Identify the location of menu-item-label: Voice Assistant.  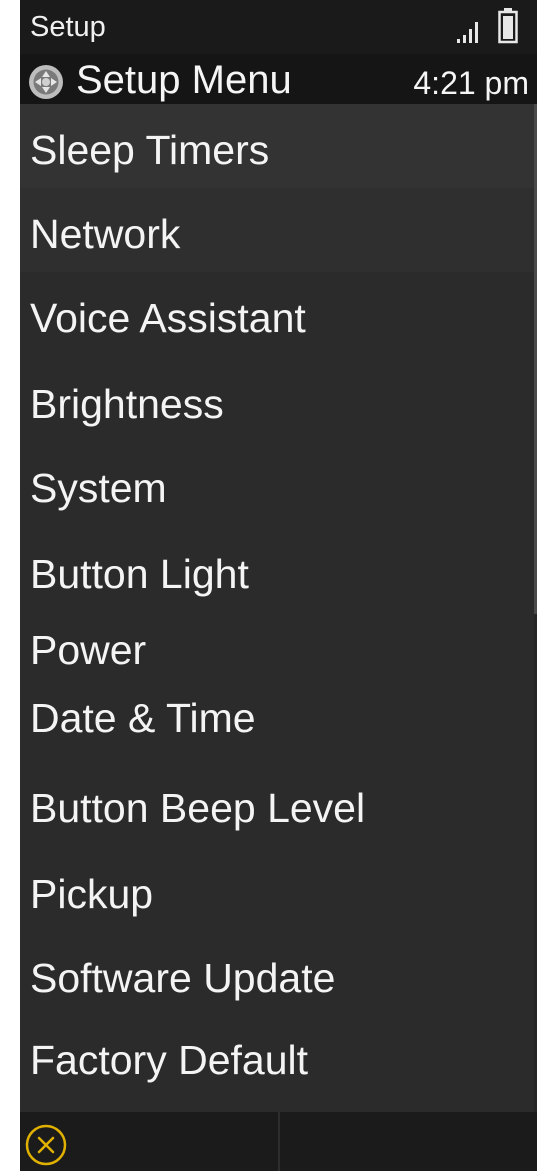
(168, 318).